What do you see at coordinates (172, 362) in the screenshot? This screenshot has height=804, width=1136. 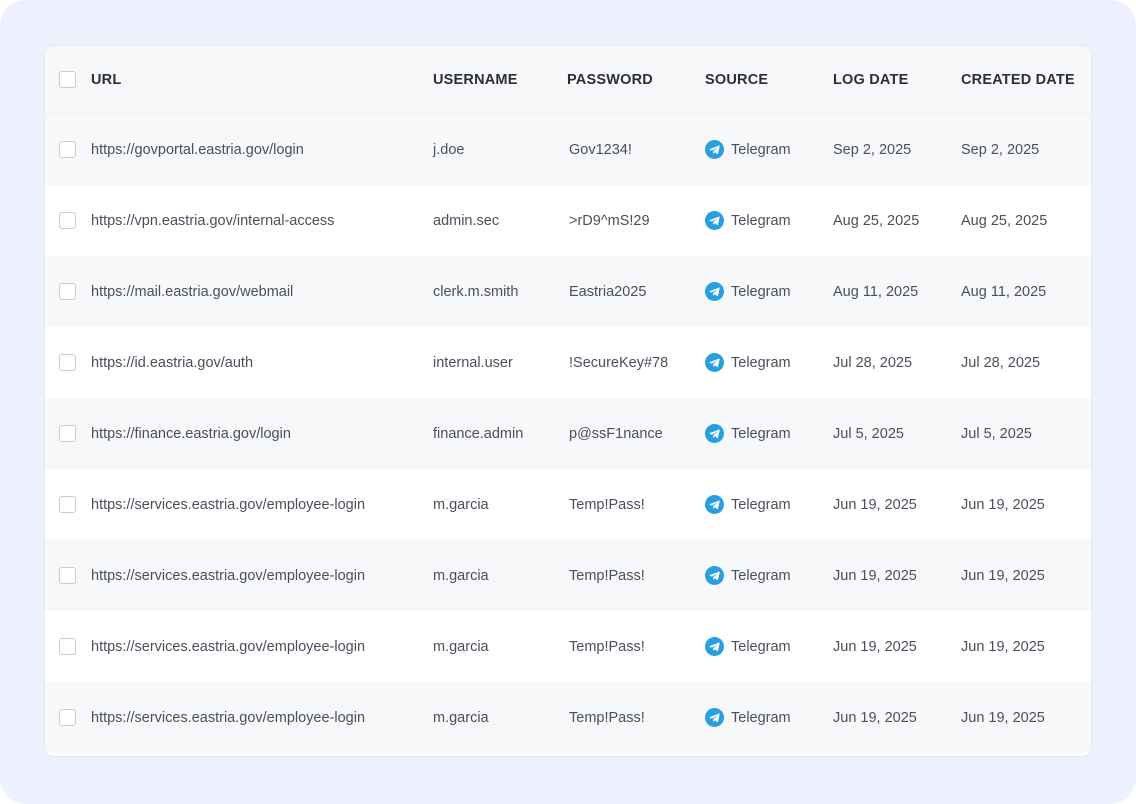 I see `url-cell: https://id.eastria.gov/auth` at bounding box center [172, 362].